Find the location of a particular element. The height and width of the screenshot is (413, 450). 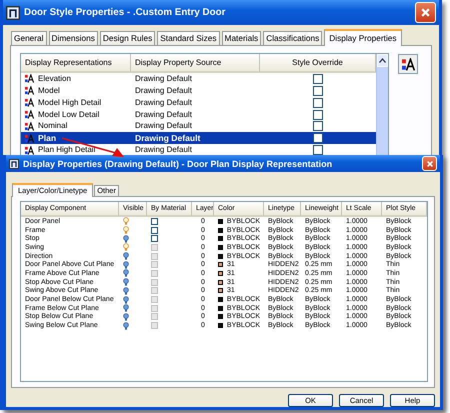

window-title: Door Style Properties - .Custom Entry Door is located at coordinates (125, 12).